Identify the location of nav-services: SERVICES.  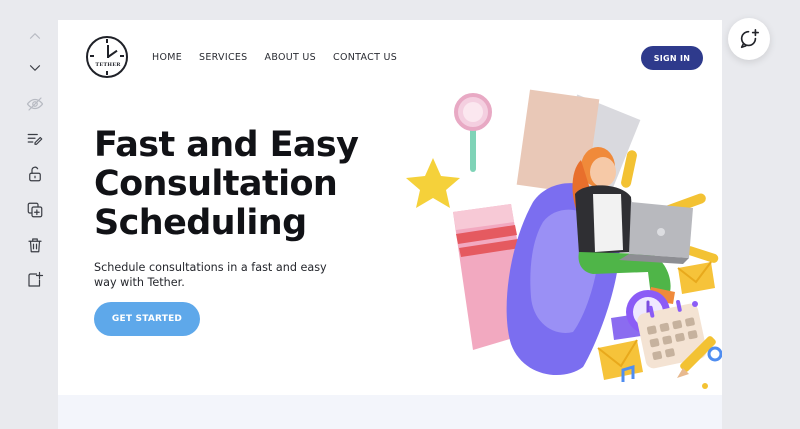
(223, 57).